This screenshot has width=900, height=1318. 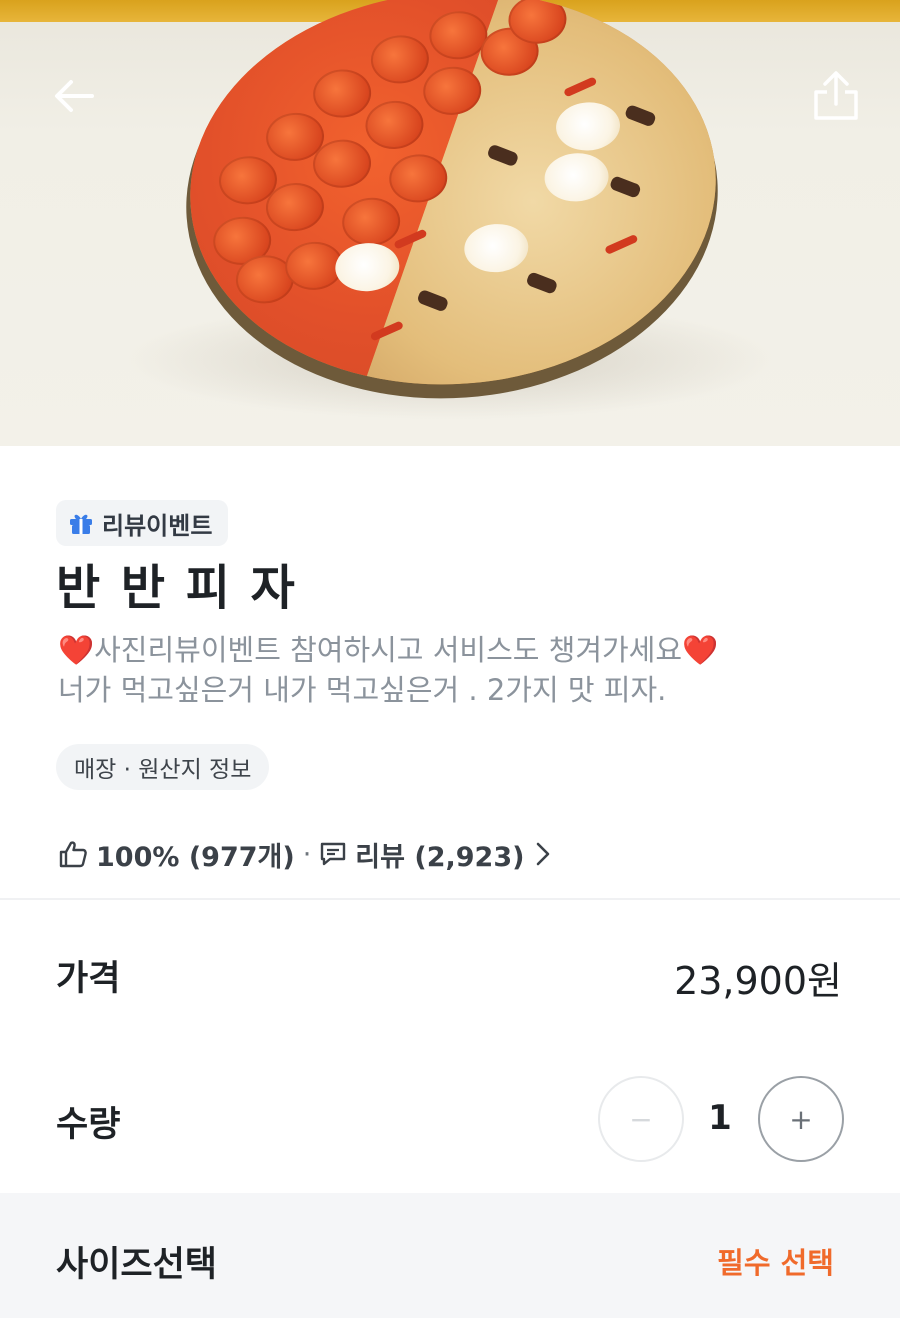 What do you see at coordinates (137, 1265) in the screenshot?
I see `size-select-label: 사이즈선택` at bounding box center [137, 1265].